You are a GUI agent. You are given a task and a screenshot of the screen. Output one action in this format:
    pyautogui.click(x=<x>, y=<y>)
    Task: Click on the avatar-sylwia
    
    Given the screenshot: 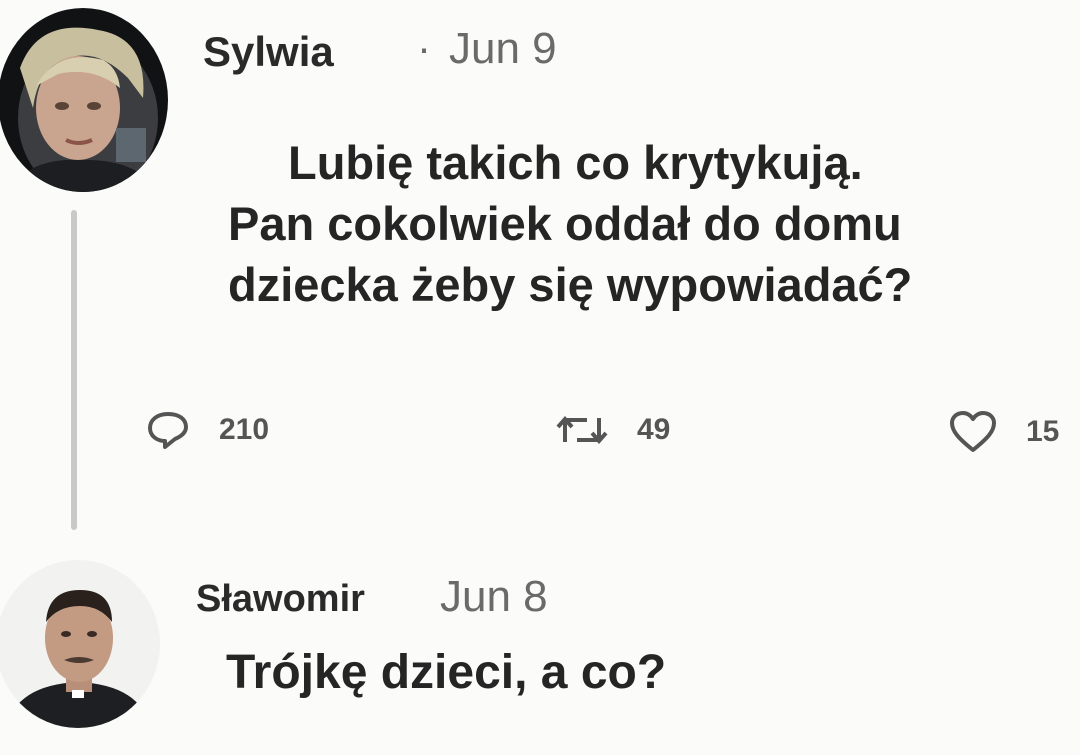 What is the action you would take?
    pyautogui.click(x=84, y=100)
    